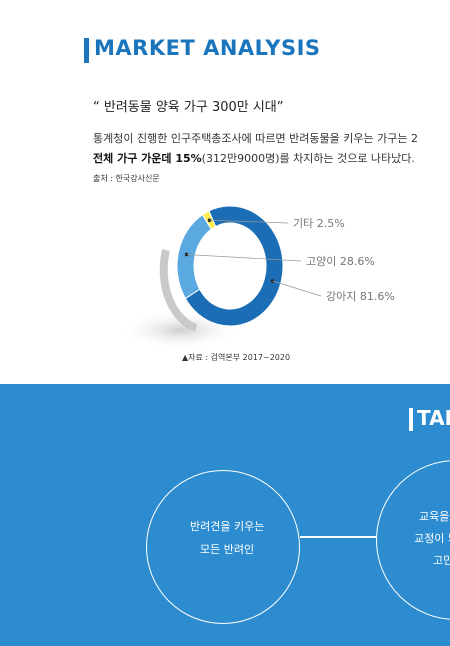 The image size is (450, 646). What do you see at coordinates (188, 107) in the screenshot?
I see `headline-quote: “ 반려동물 양육 가구 300만 시대”` at bounding box center [188, 107].